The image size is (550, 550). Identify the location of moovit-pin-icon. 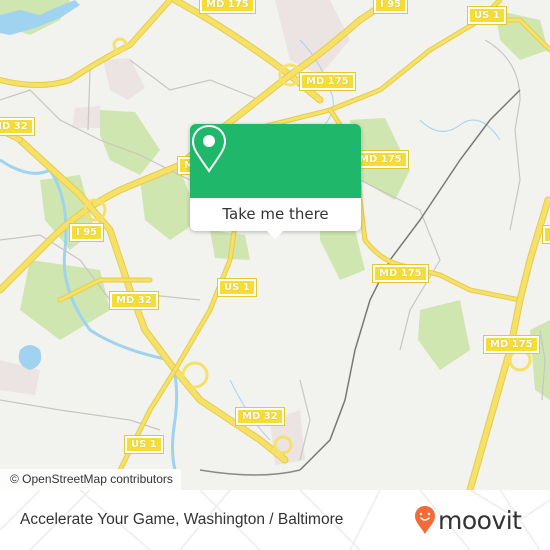
(425, 520).